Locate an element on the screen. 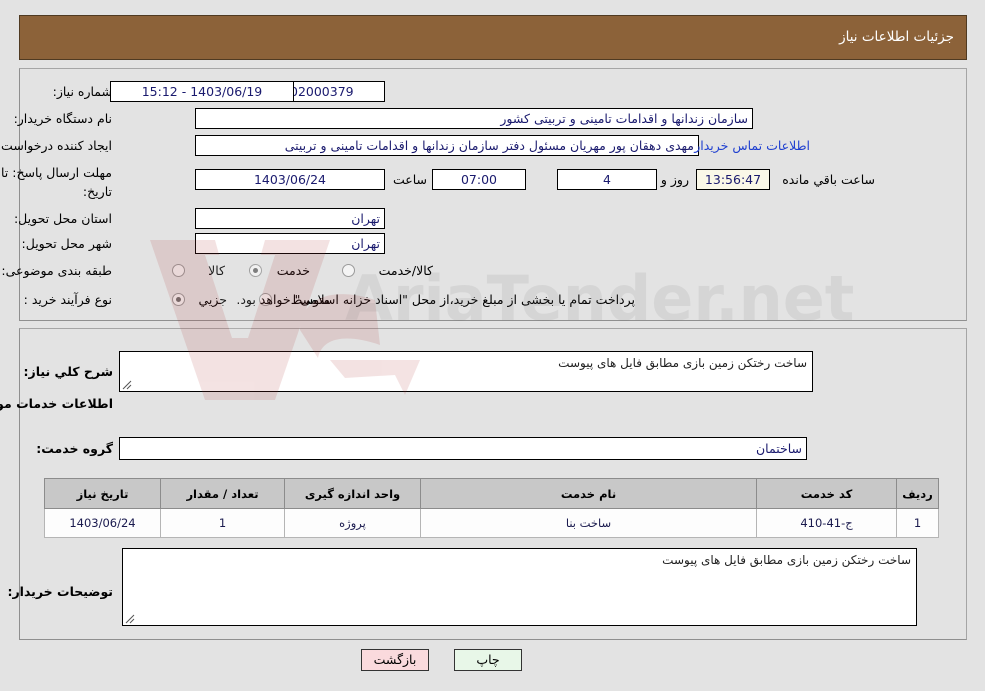  radio-category-goods is located at coordinates (178, 270).